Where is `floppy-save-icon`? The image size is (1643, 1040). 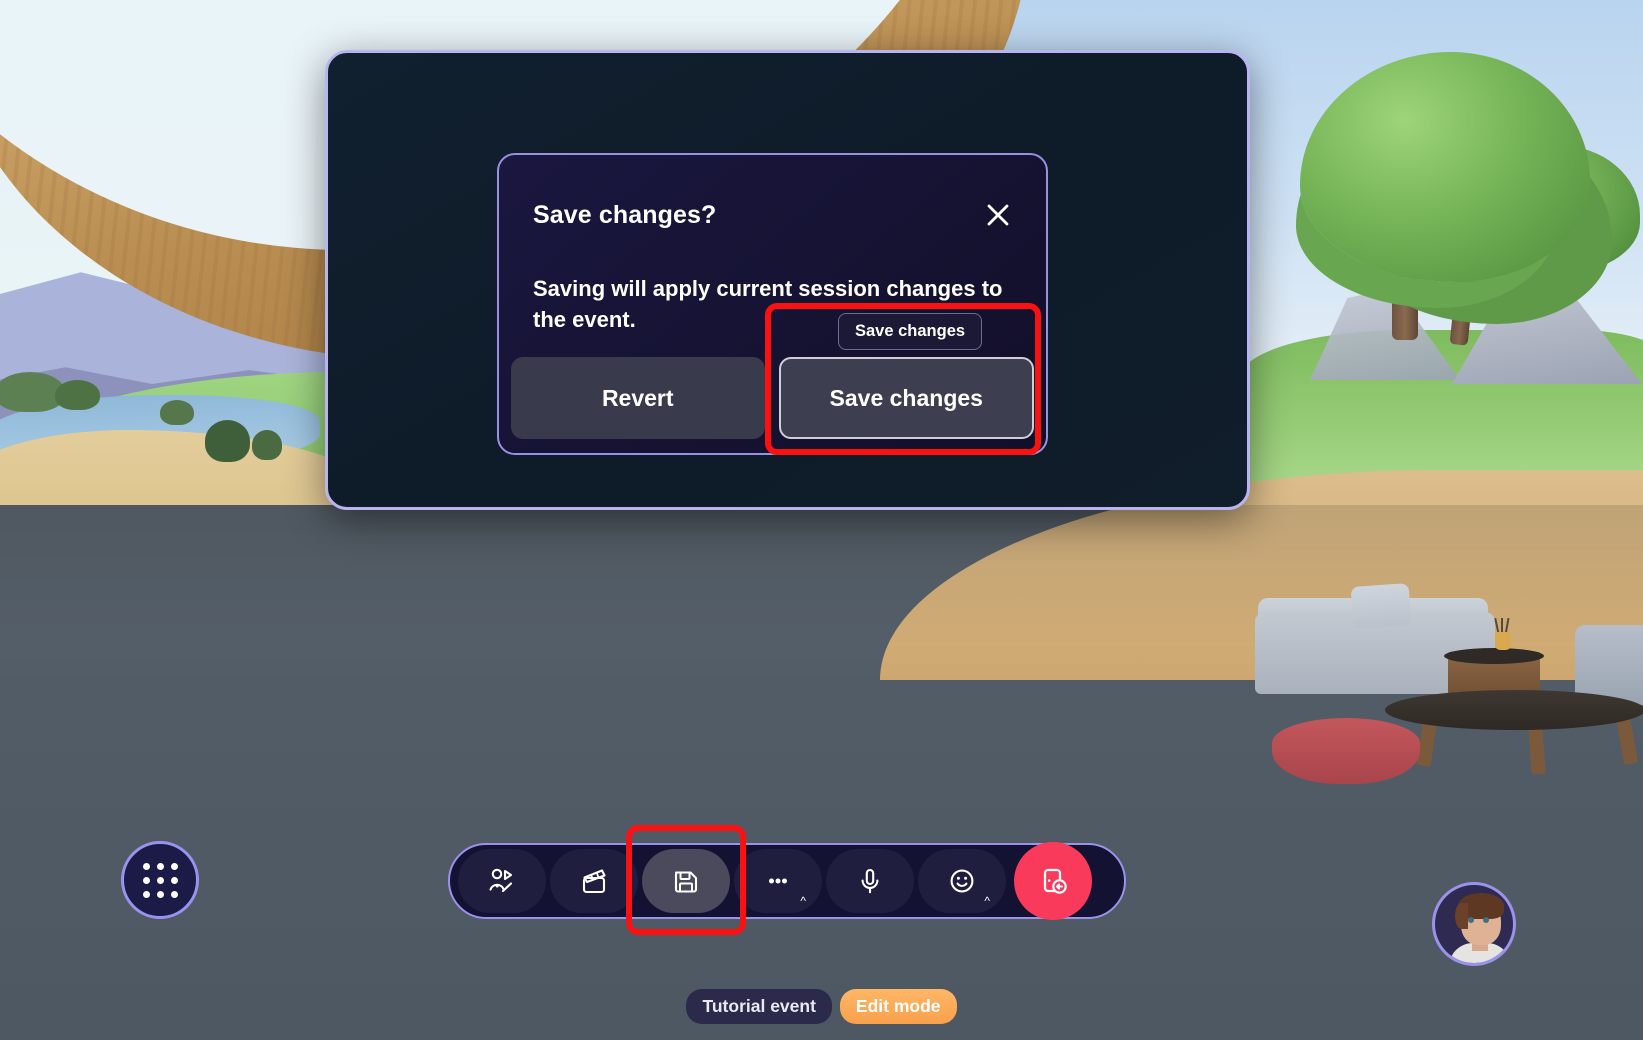
floppy-save-icon is located at coordinates (686, 882).